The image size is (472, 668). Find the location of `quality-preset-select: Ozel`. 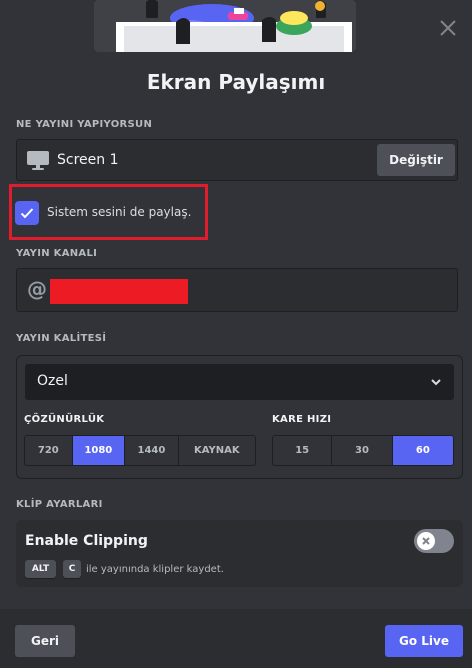

quality-preset-select: Ozel is located at coordinates (239, 382).